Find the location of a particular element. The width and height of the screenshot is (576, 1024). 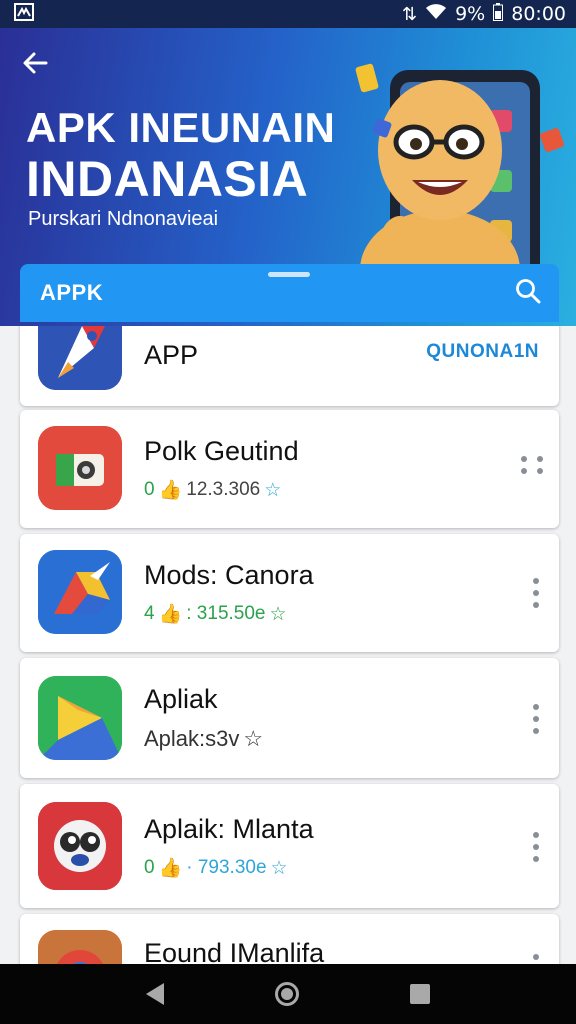

search-icon is located at coordinates (528, 290).